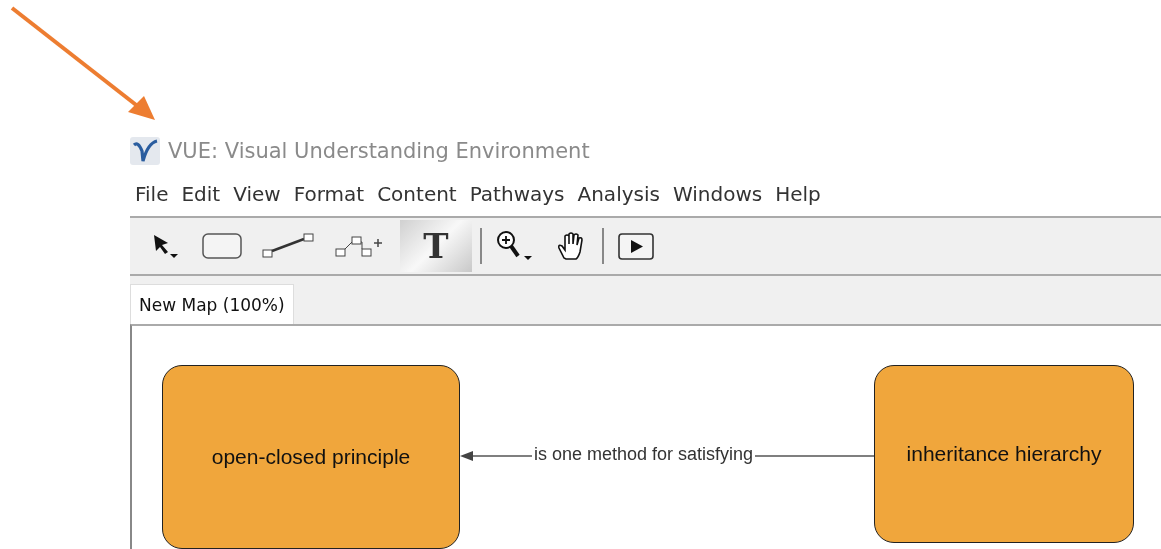 This screenshot has height=549, width=1161. Describe the element at coordinates (644, 454) in the screenshot. I see `link-label: is one method for satisfying` at that location.